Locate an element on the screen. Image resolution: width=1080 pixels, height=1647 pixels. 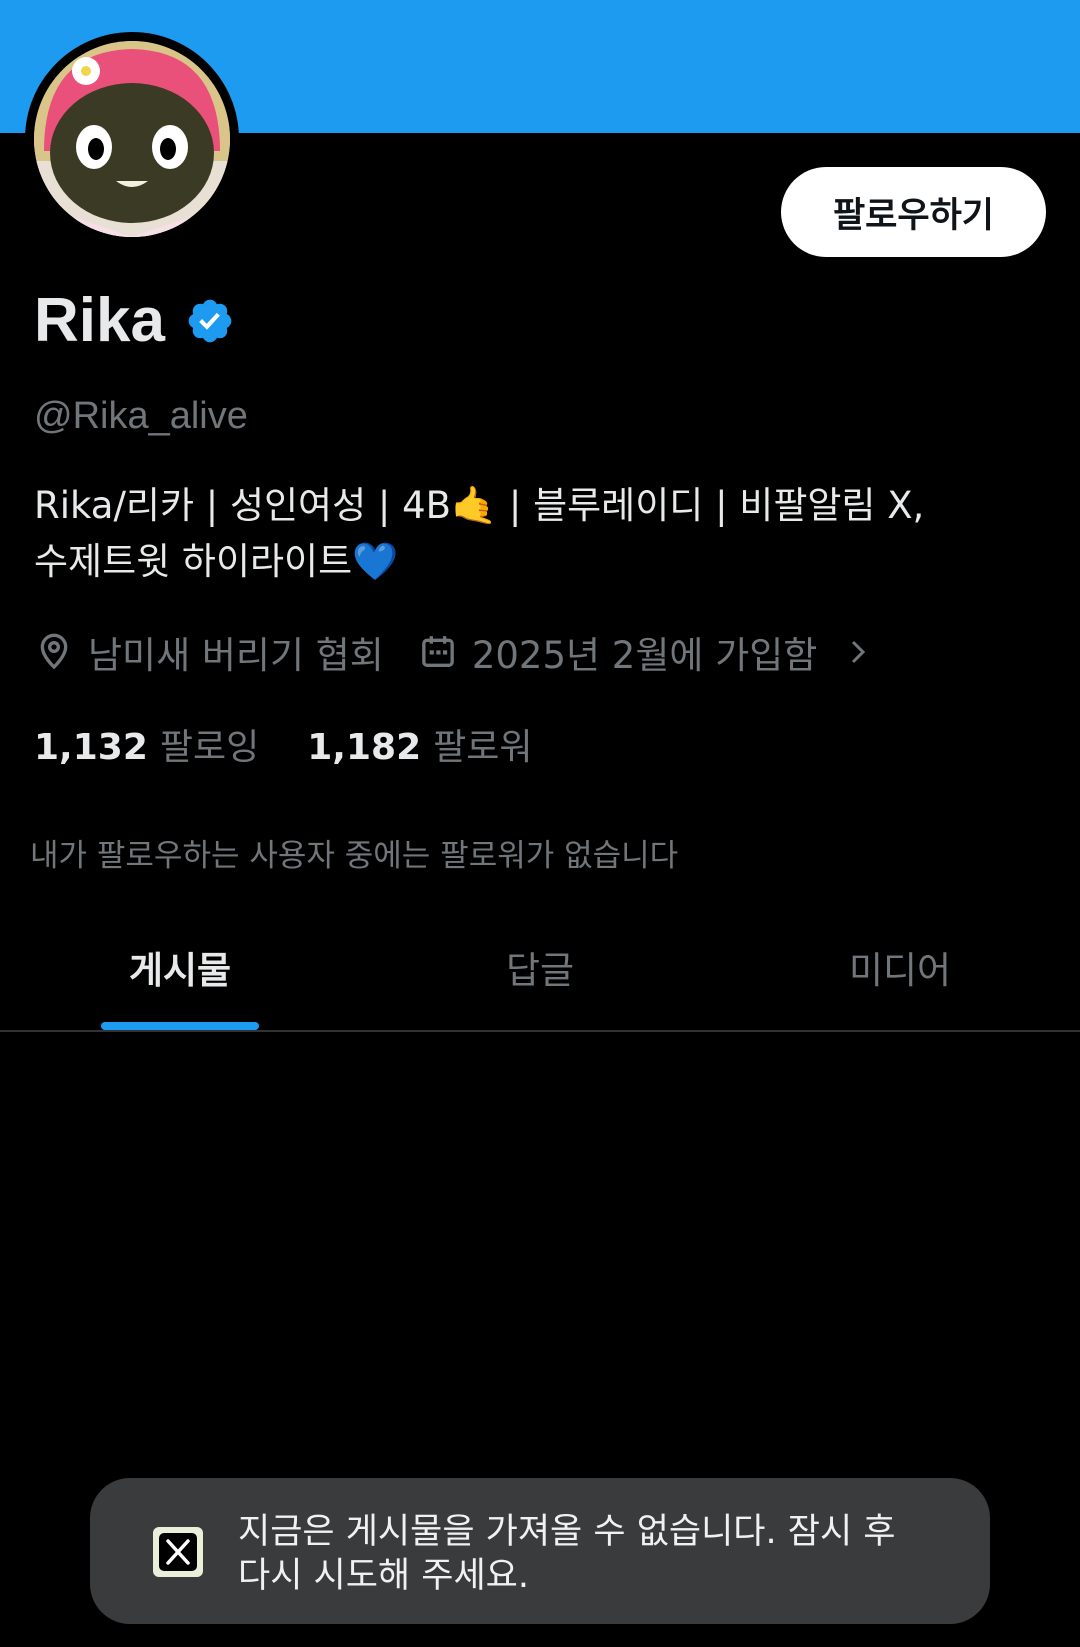
followers-count: 1,182 is located at coordinates (364, 747).